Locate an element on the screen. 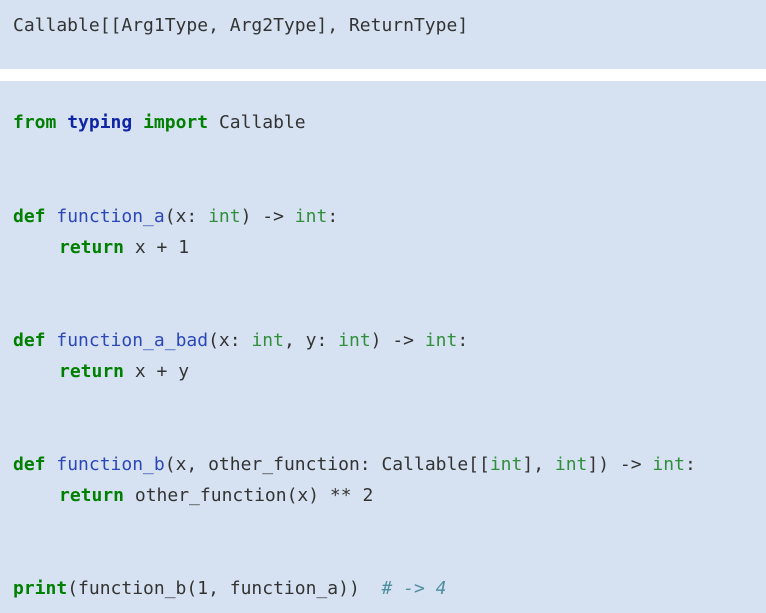  function-name: function_a is located at coordinates (110, 216).